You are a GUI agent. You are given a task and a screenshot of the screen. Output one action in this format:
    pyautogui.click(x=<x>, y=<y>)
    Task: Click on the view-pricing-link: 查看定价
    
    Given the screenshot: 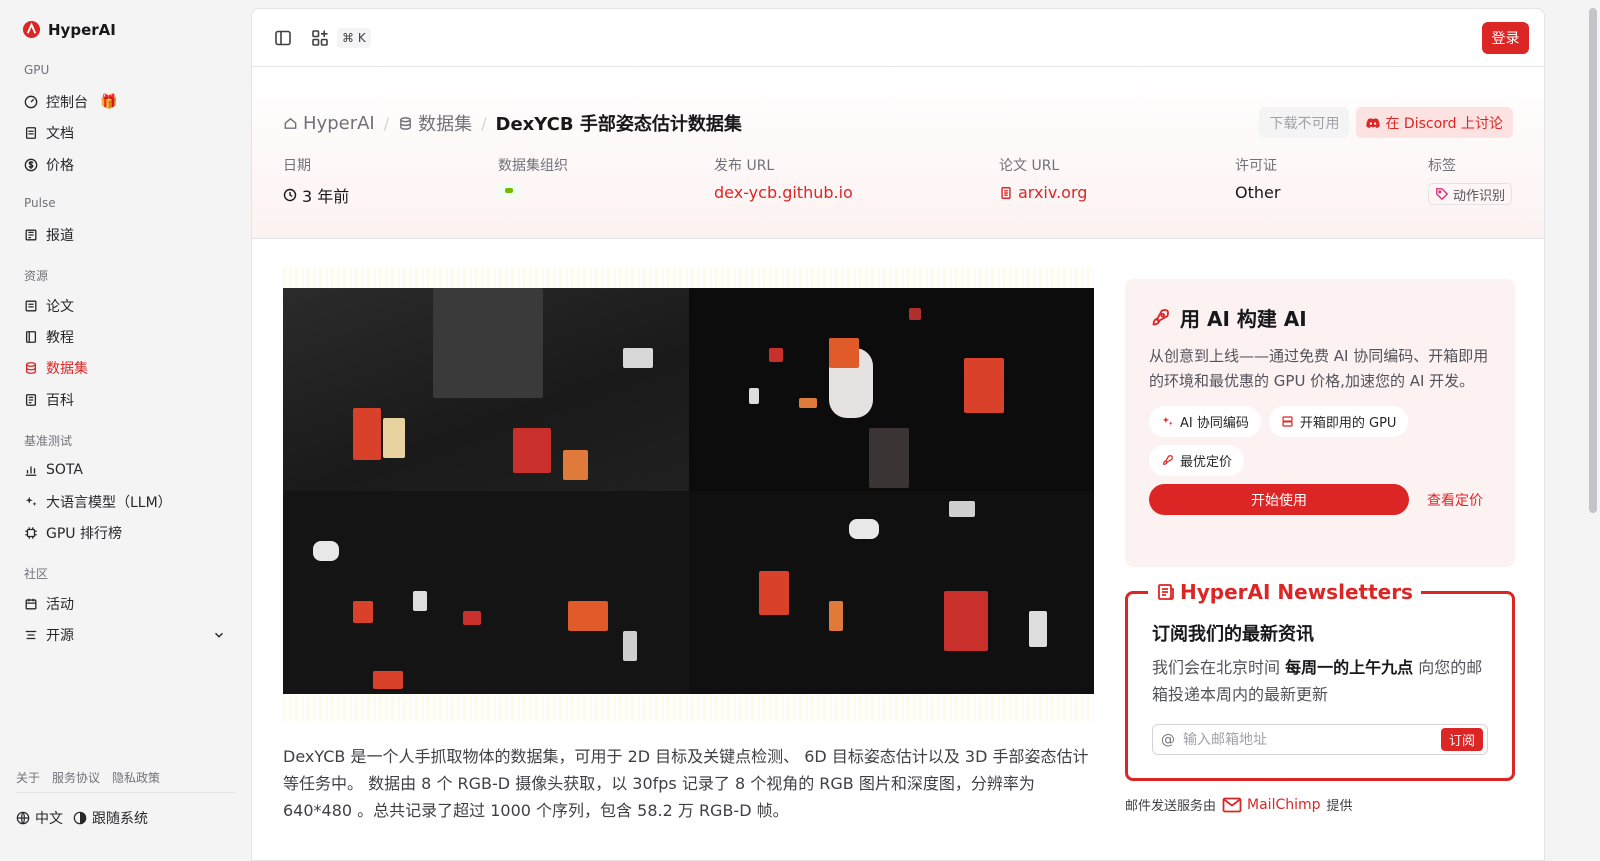 What is the action you would take?
    pyautogui.click(x=1455, y=500)
    